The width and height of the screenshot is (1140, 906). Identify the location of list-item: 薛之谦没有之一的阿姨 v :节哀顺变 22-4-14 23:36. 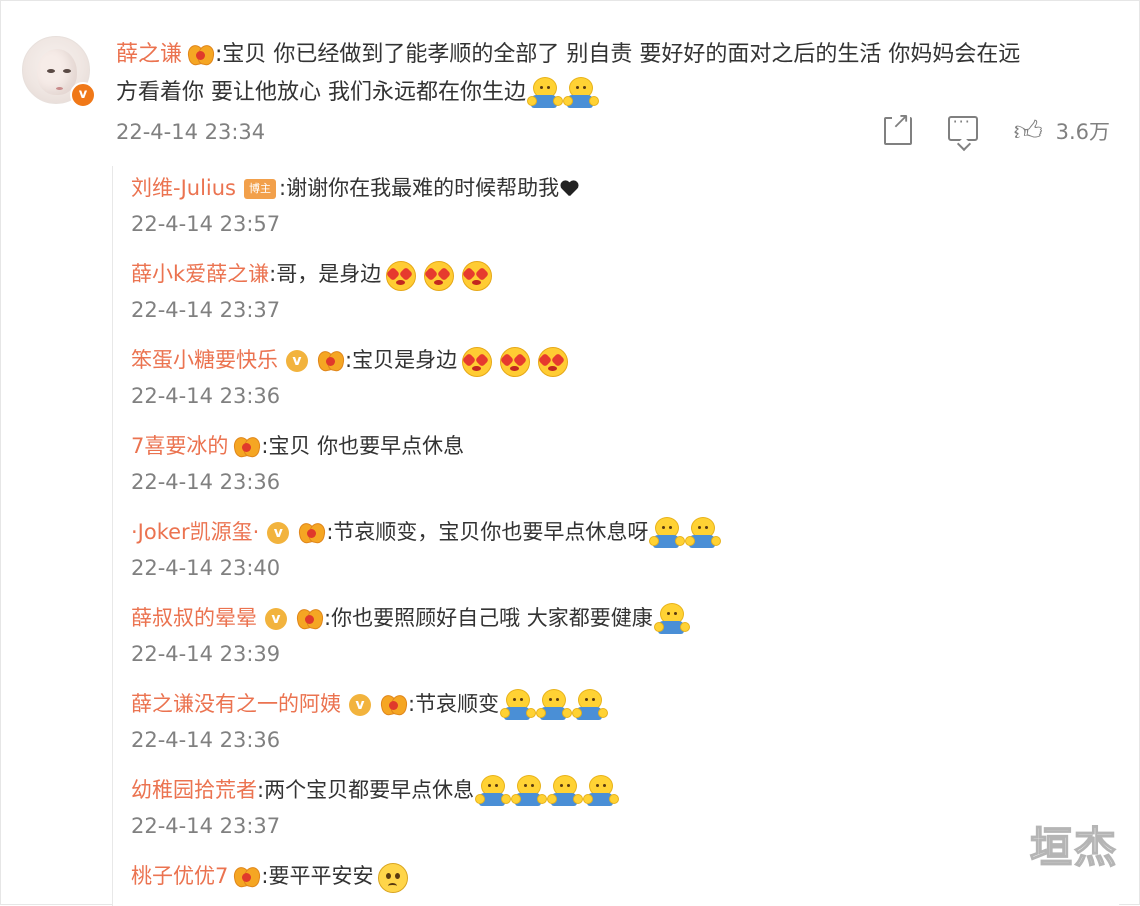
(621, 718).